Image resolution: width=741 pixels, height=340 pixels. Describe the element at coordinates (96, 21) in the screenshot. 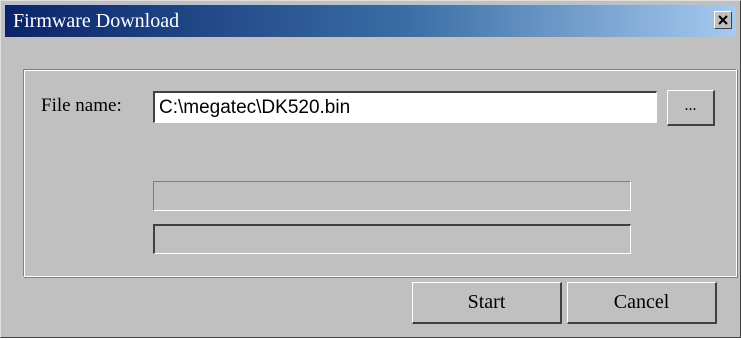

I see `window-title: Firmware Download` at that location.